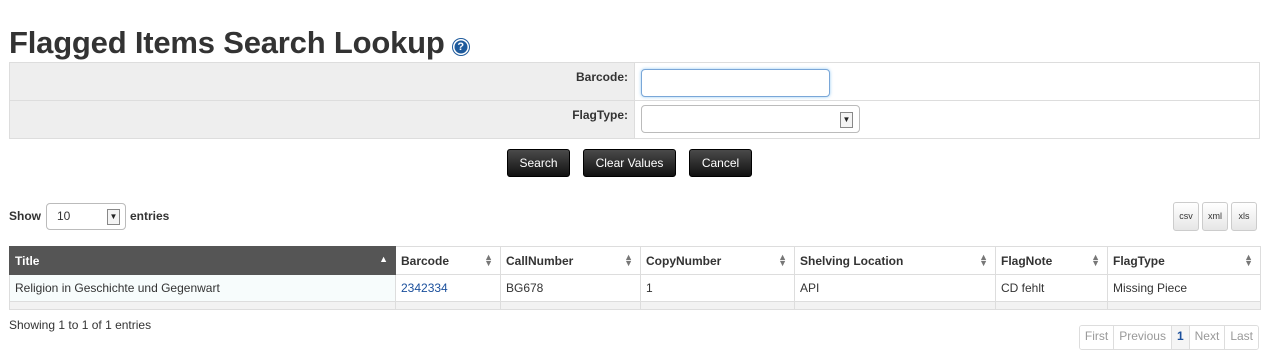 The image size is (1261, 353). What do you see at coordinates (540, 260) in the screenshot?
I see `column-header-label: CallNumber` at bounding box center [540, 260].